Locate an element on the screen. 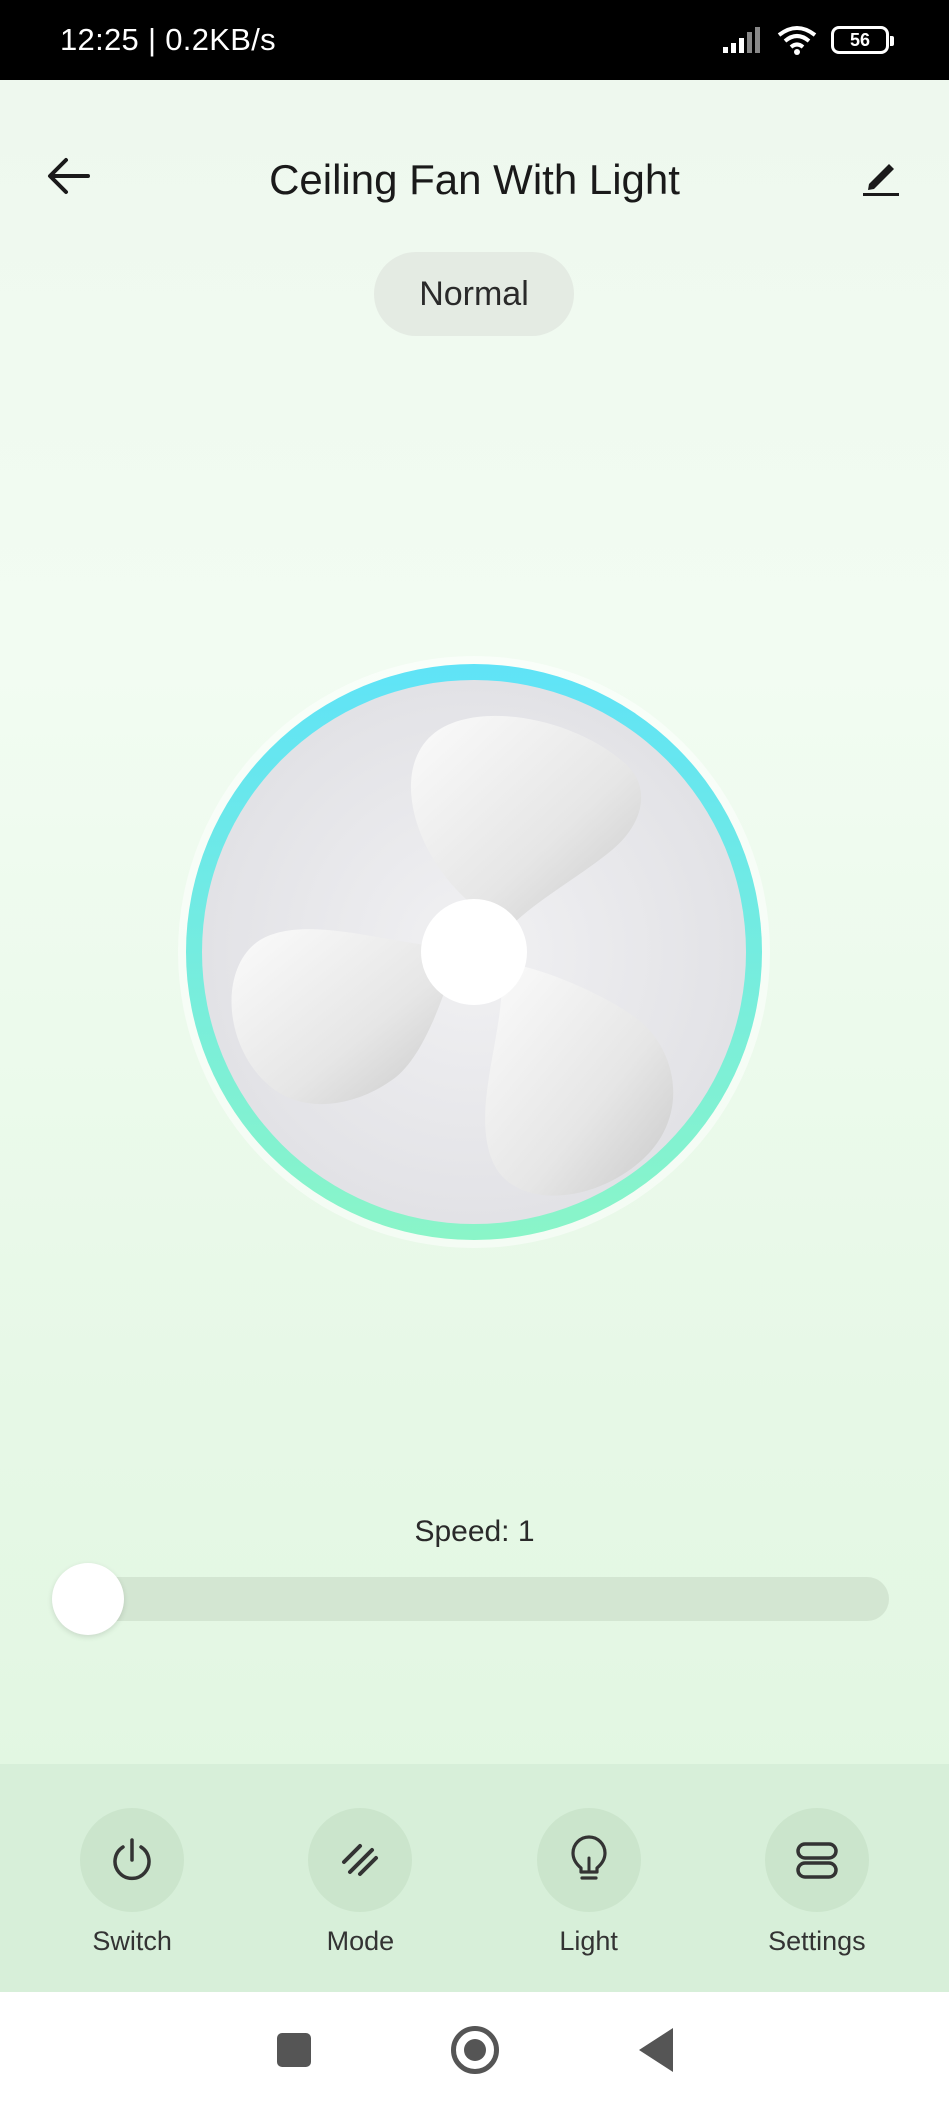  system-nav-bar is located at coordinates (474, 2050).